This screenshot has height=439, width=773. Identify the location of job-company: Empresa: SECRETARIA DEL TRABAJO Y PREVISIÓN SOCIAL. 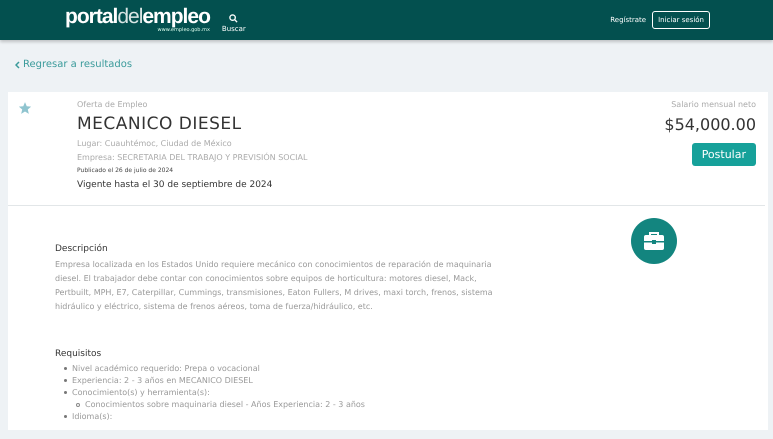
(192, 158).